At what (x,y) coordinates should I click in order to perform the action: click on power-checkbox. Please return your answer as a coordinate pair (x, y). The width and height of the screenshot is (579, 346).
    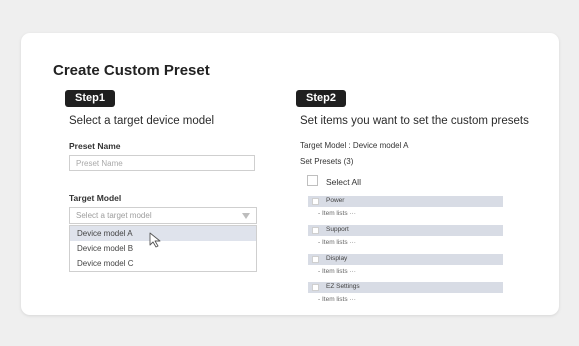
    Looking at the image, I should click on (315, 201).